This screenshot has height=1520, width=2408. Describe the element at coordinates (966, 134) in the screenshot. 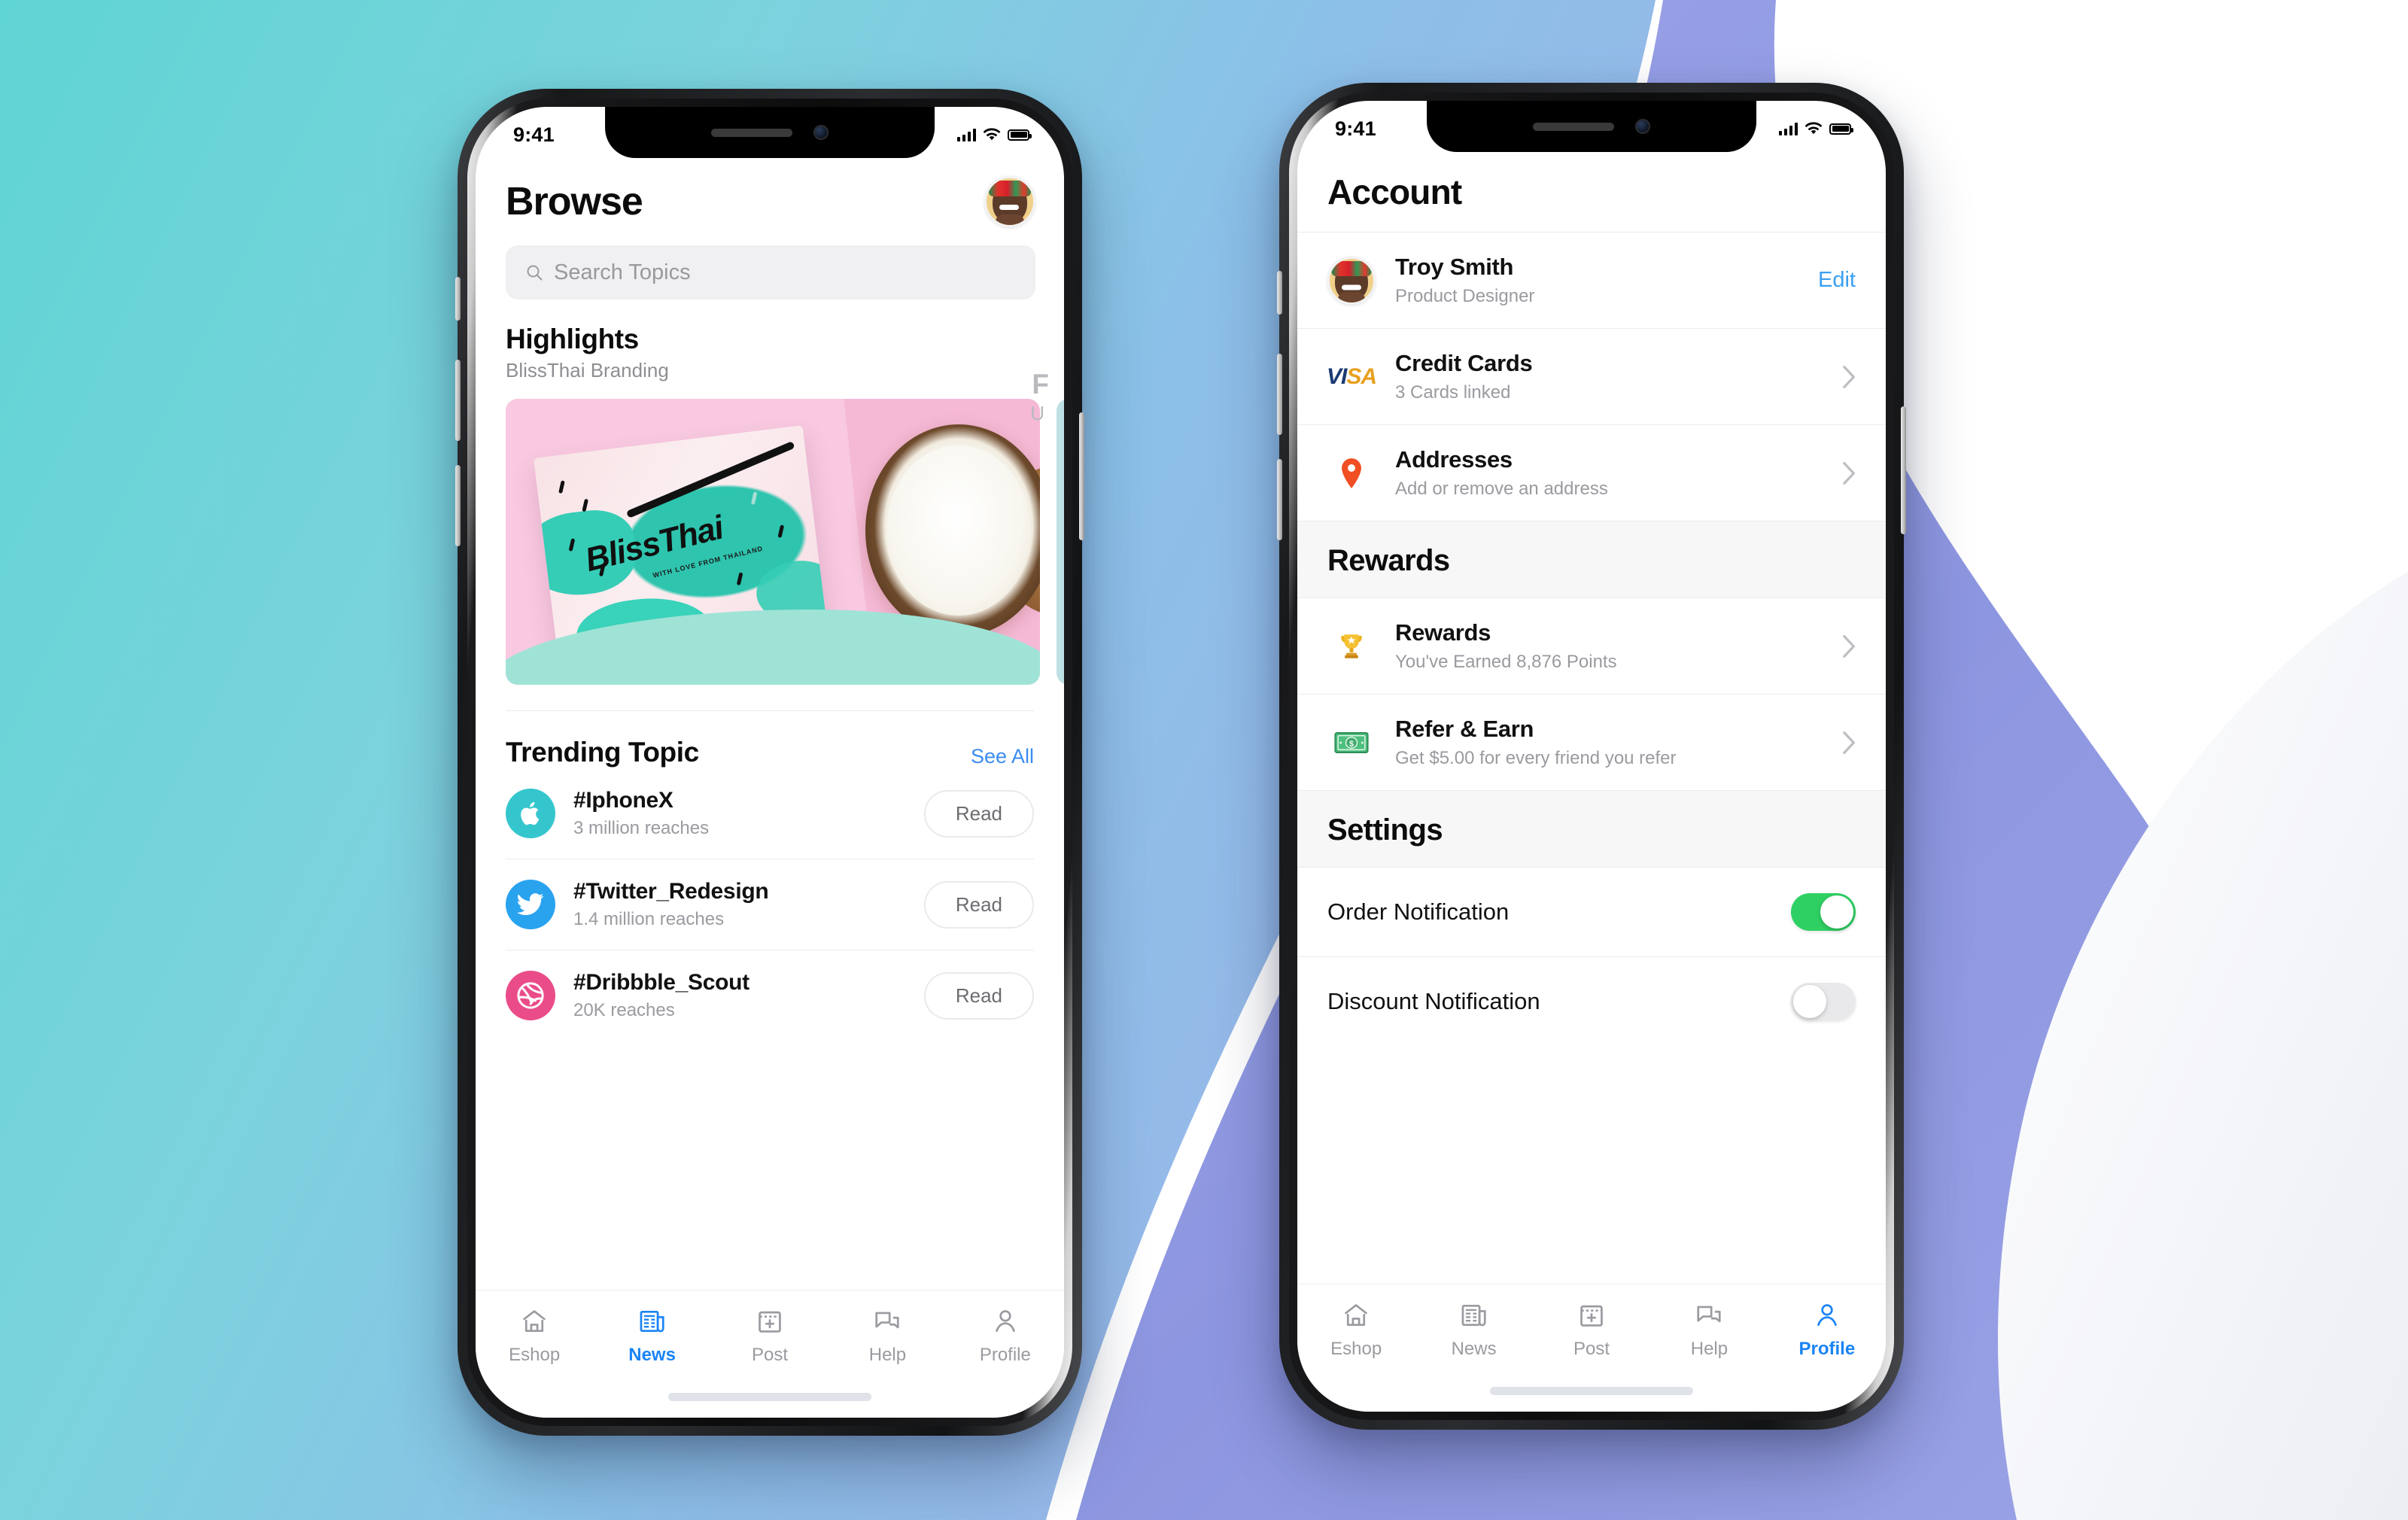

I see `cellular-bars-icon` at that location.